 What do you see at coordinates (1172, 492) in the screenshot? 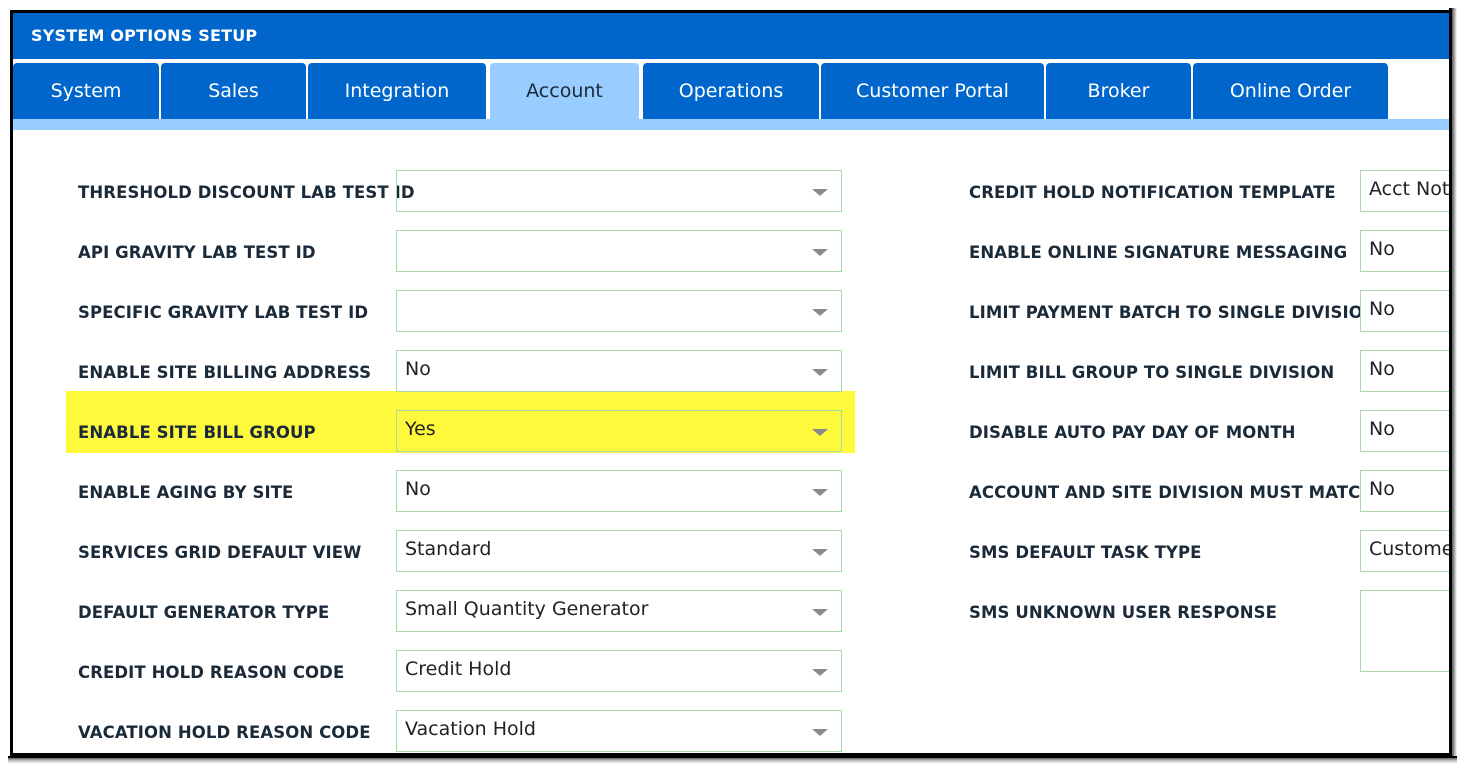
I see `field-label: ACCOUNT AND SITE DIVISION MUST MATCH` at bounding box center [1172, 492].